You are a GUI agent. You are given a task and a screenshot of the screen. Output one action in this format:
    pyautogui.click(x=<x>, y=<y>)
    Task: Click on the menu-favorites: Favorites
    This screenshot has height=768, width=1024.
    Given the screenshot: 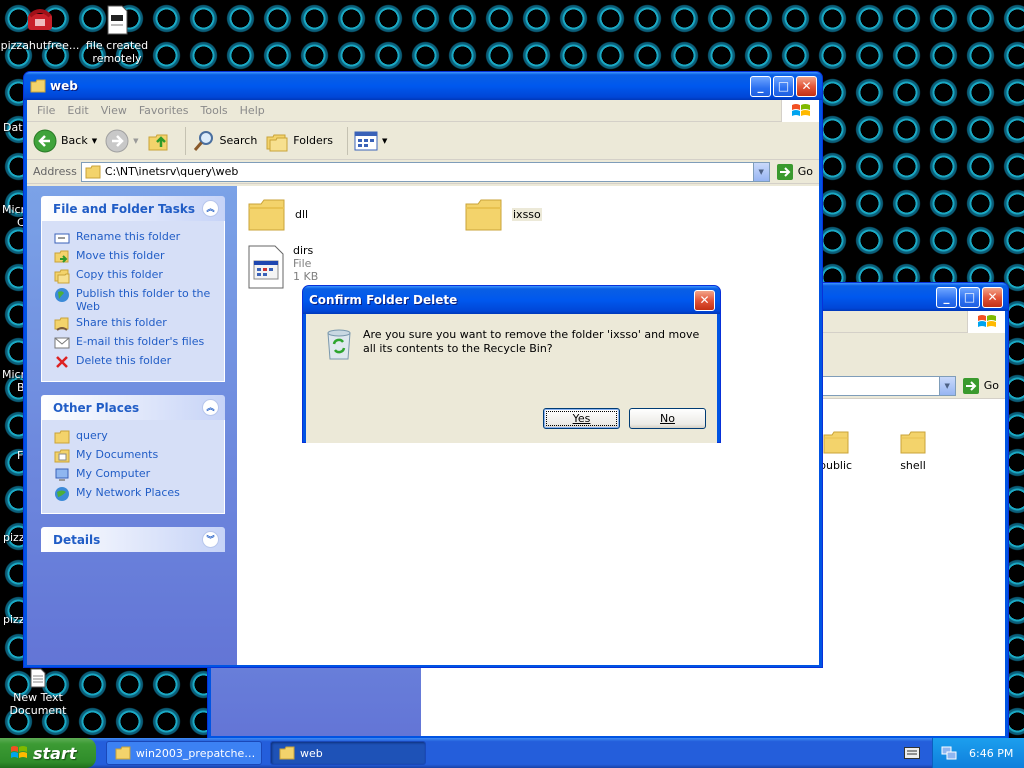 What is the action you would take?
    pyautogui.click(x=164, y=110)
    